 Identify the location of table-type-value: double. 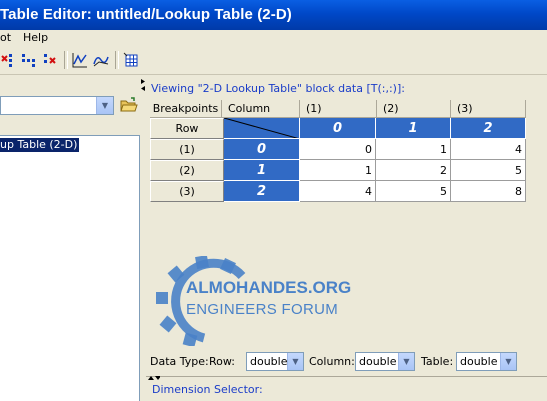
(479, 361).